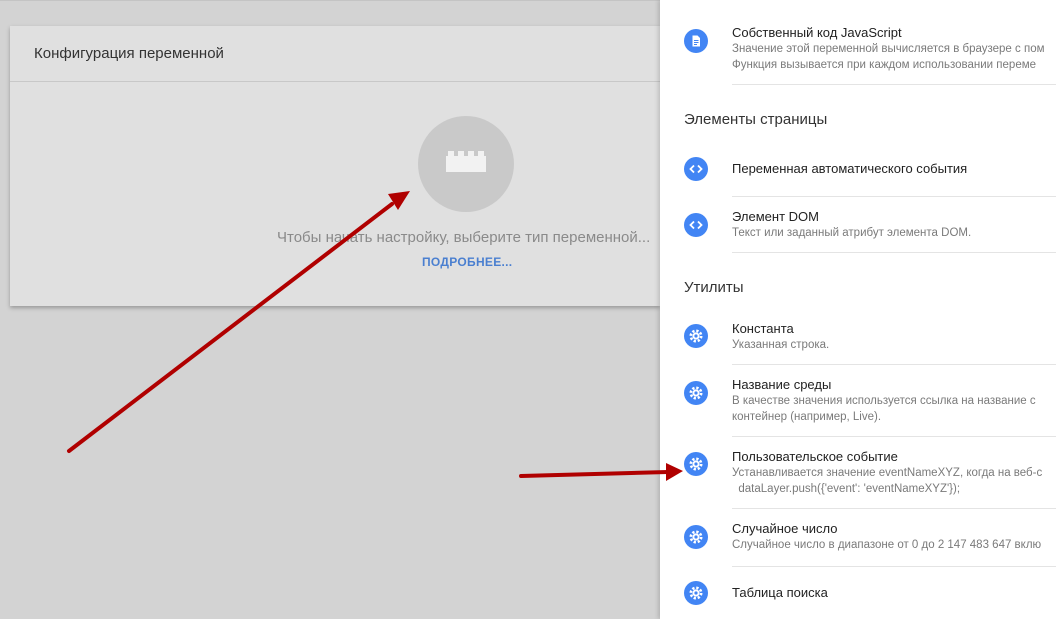 Image resolution: width=1056 pixels, height=619 pixels. What do you see at coordinates (714, 287) in the screenshot?
I see `section-title-utilities: Утилиты` at bounding box center [714, 287].